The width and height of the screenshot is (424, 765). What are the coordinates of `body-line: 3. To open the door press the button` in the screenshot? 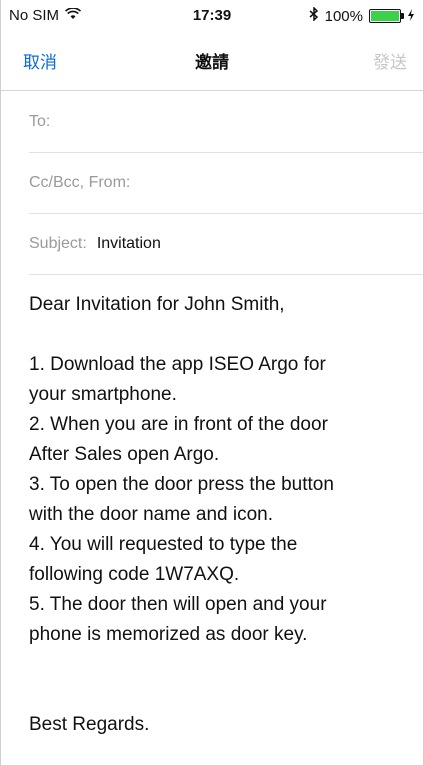 It's located at (181, 484).